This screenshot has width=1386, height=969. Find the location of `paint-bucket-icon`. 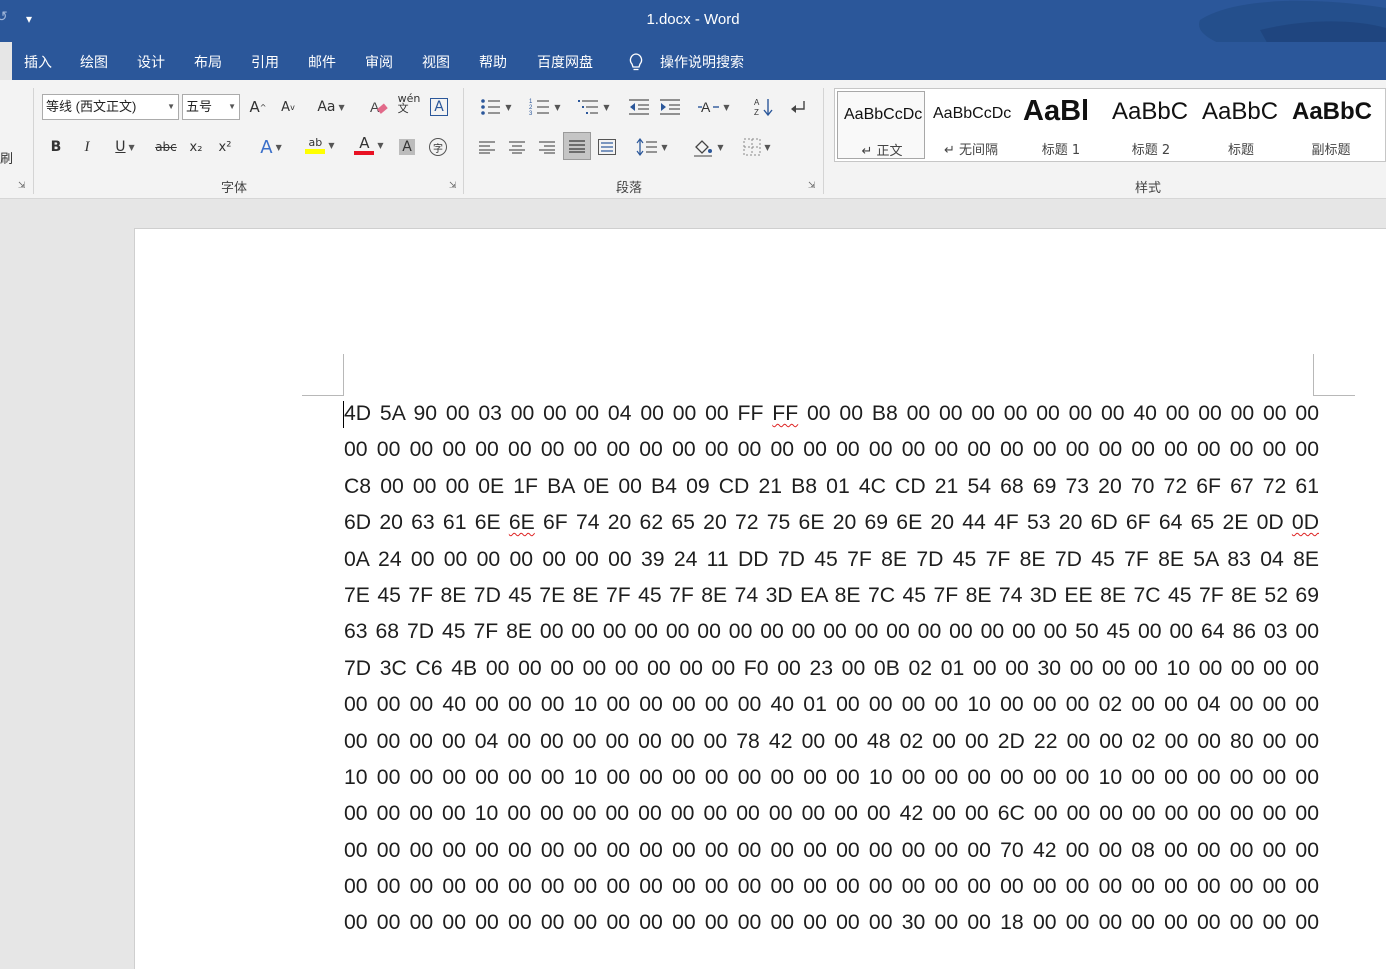

paint-bucket-icon is located at coordinates (703, 148).